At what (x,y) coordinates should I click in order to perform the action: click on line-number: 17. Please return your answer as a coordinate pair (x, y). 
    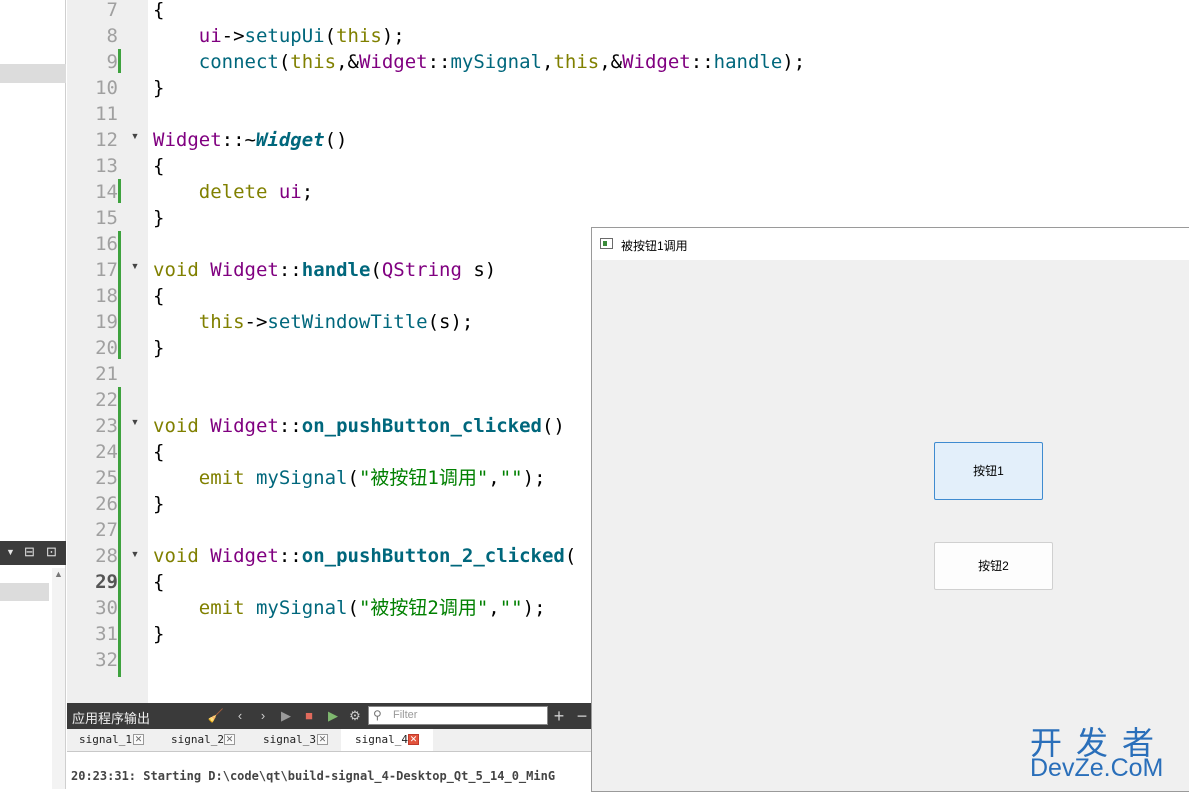
    Looking at the image, I should click on (106, 270).